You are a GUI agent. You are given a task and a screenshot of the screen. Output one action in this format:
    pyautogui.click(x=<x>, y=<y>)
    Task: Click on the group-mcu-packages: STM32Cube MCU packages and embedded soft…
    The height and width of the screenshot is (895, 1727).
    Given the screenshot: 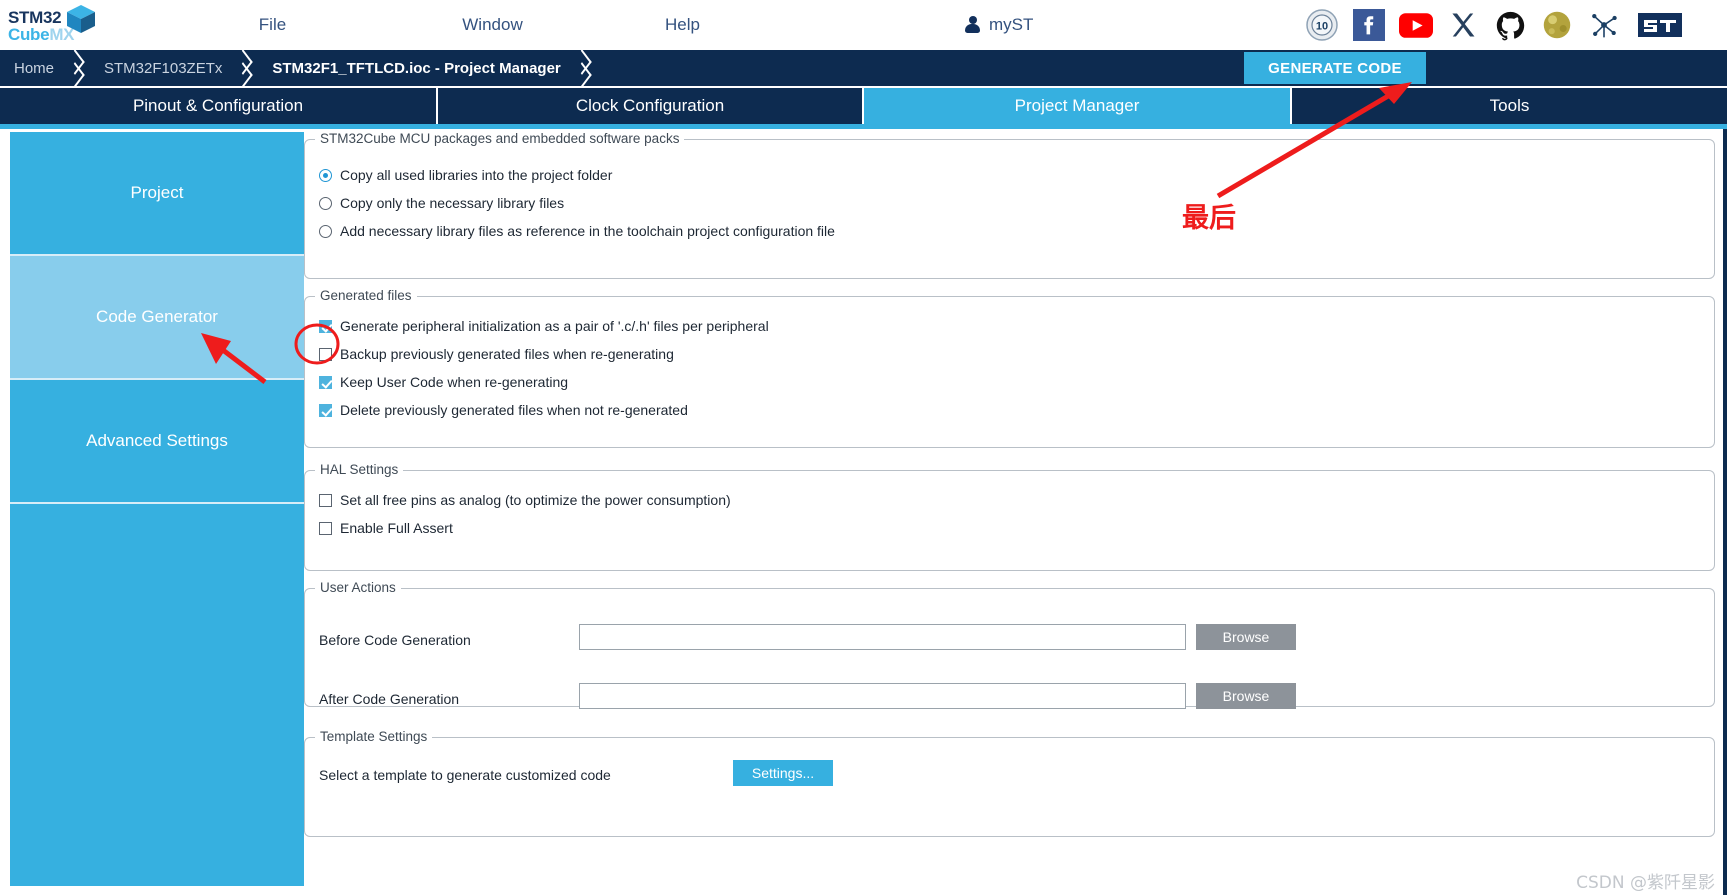 What is the action you would take?
    pyautogui.click(x=1009, y=205)
    